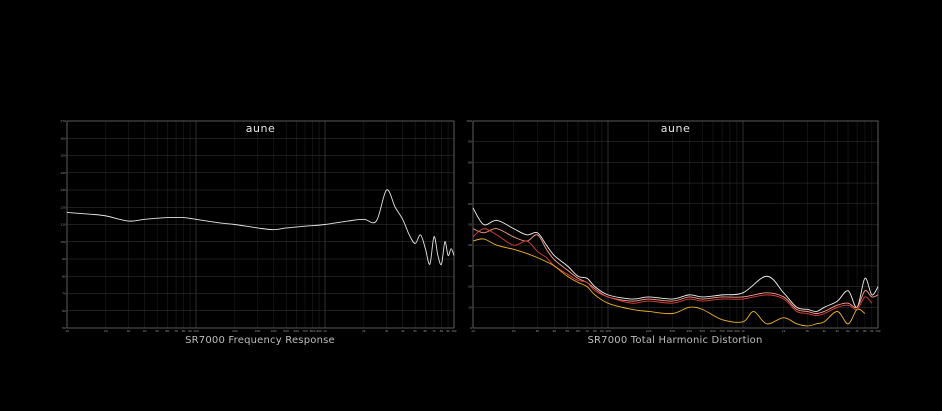 The height and width of the screenshot is (411, 942). Describe the element at coordinates (63, 190) in the screenshot. I see `y-tick-label: 130` at that location.